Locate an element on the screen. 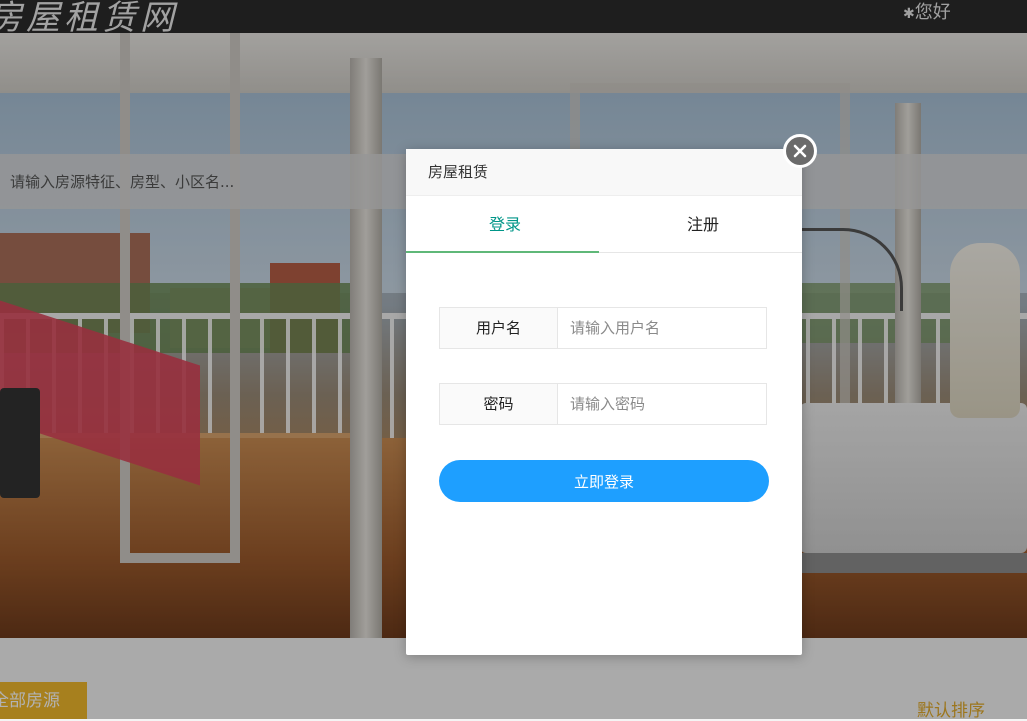 The height and width of the screenshot is (721, 1027). username-label: 用户名 is located at coordinates (499, 328).